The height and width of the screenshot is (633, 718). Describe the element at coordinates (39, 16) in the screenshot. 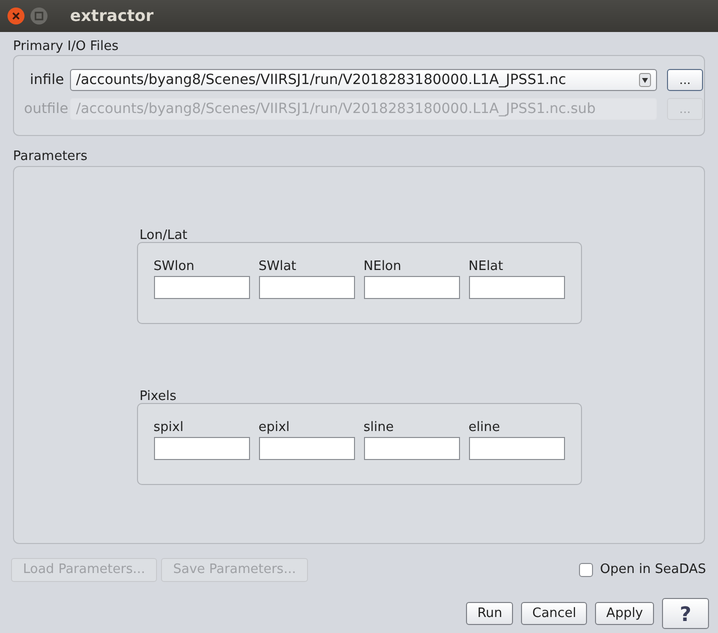

I see `minimize-icon` at that location.